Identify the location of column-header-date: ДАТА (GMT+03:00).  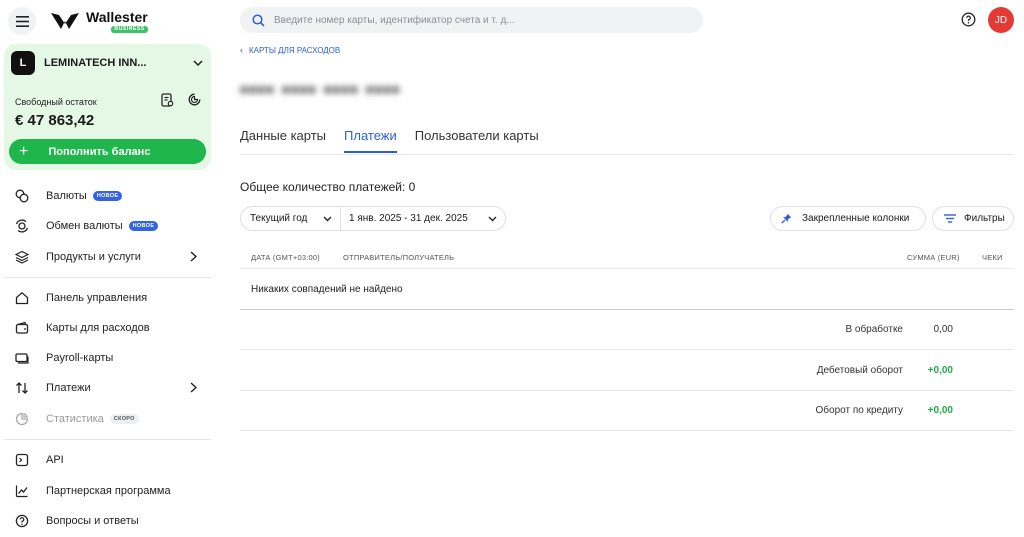
(285, 257).